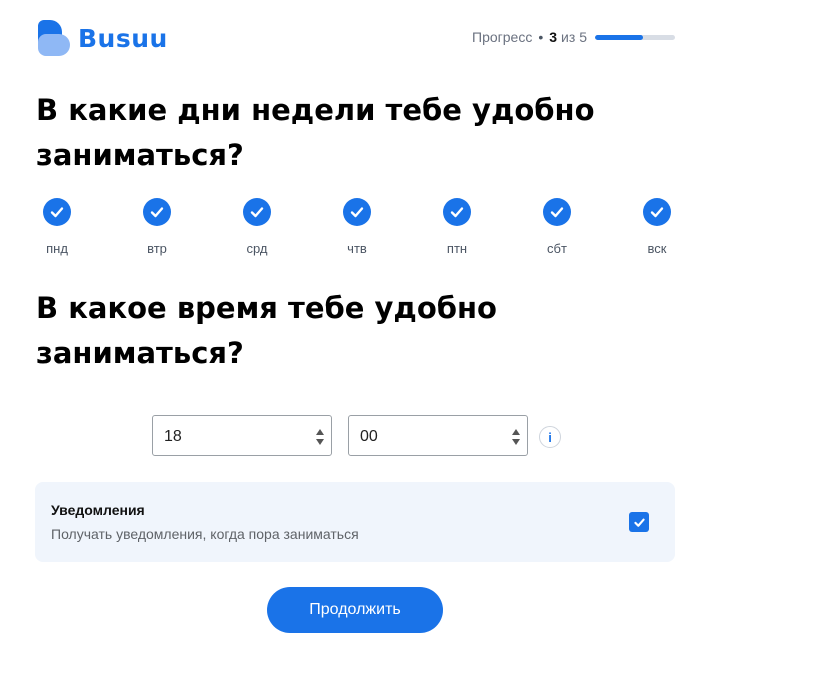  Describe the element at coordinates (357, 248) in the screenshot. I see `day-label: чтв` at that location.